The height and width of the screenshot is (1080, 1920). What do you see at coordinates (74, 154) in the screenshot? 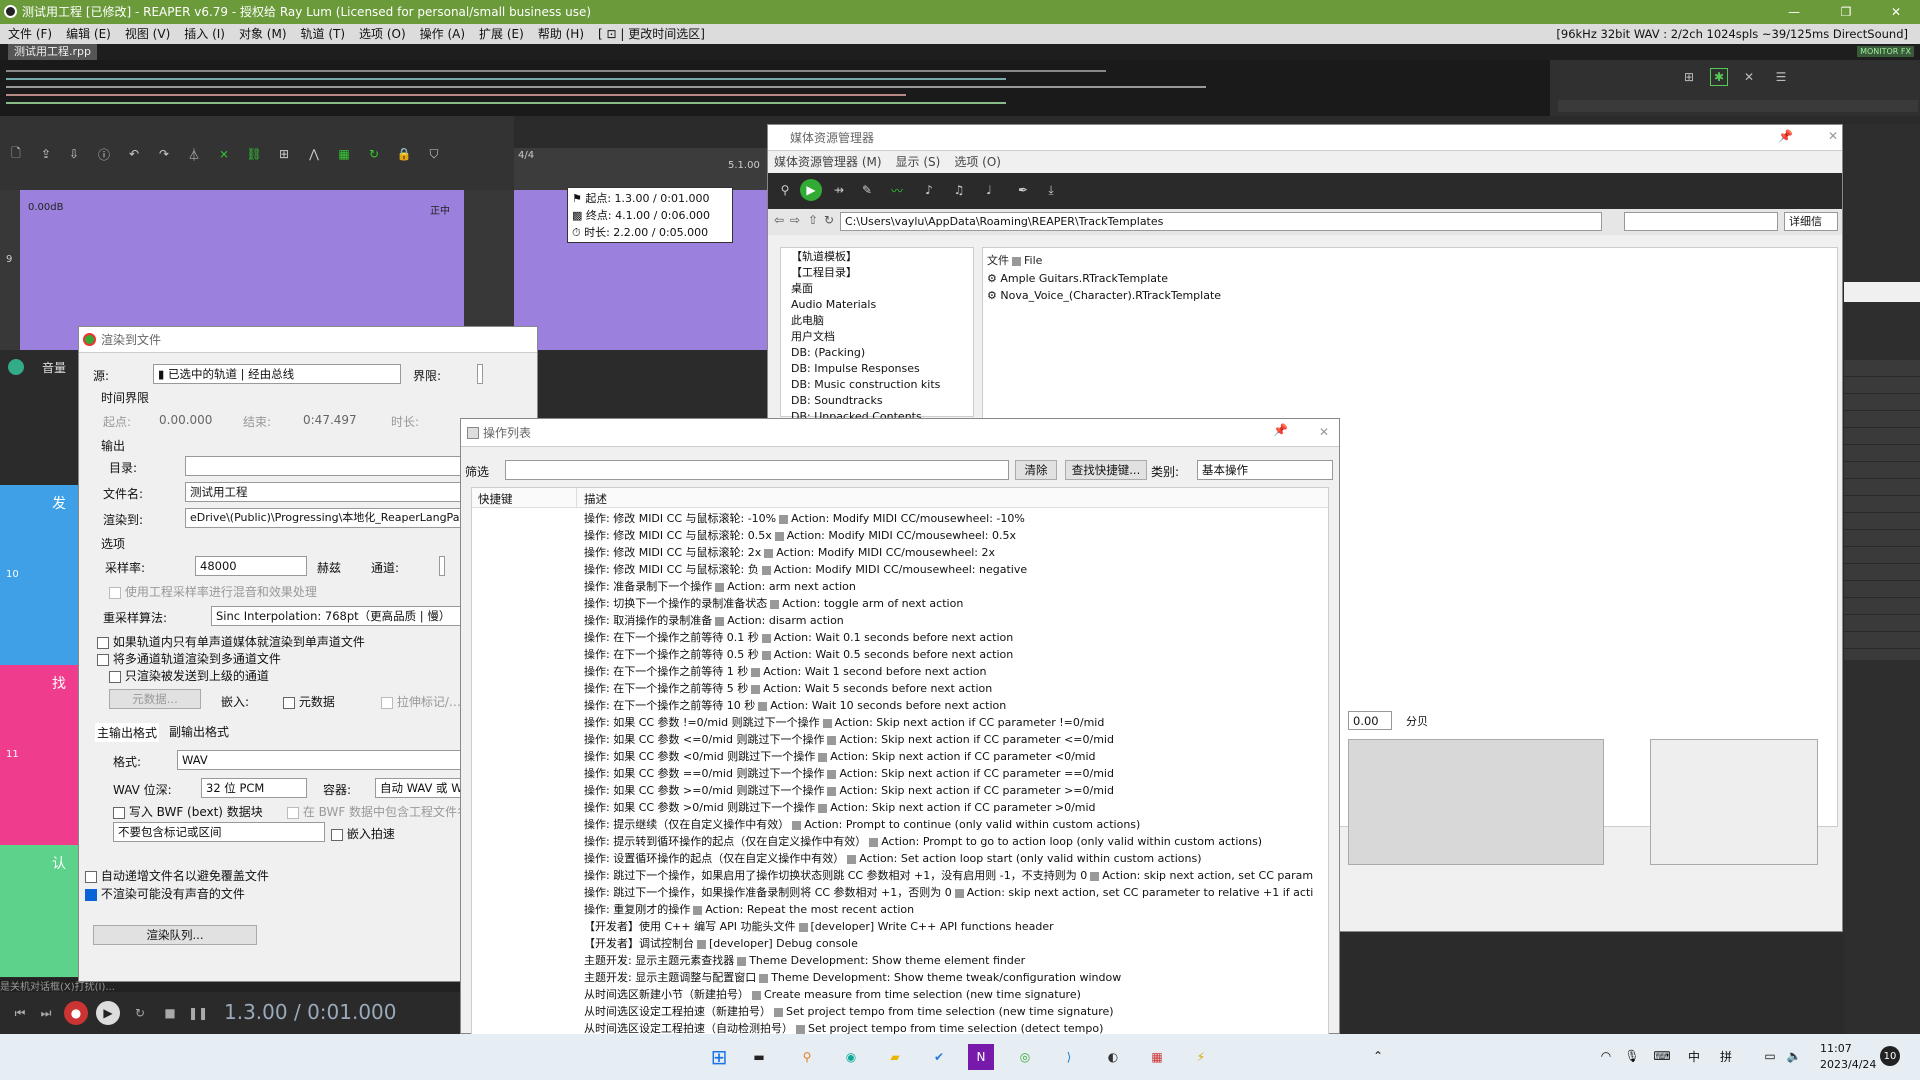
I see `save-icon: ⇩` at bounding box center [74, 154].